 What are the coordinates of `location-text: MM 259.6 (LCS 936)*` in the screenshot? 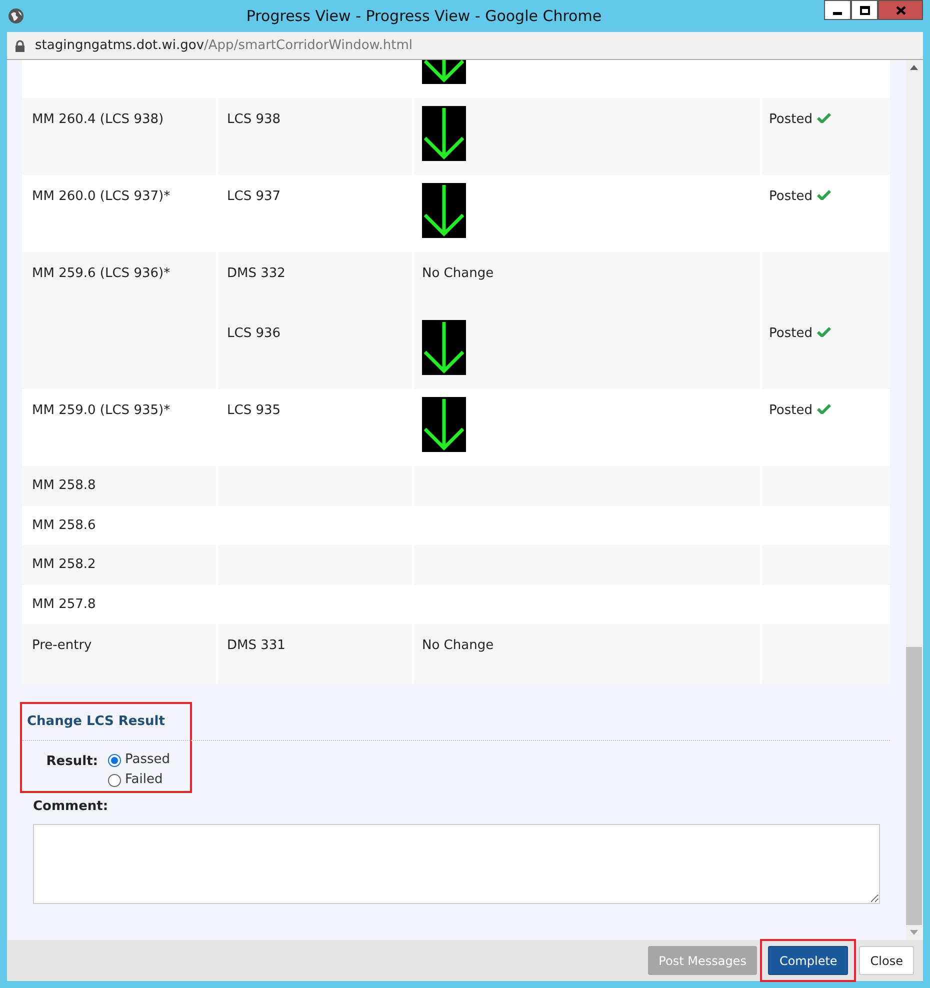 It's located at (102, 274).